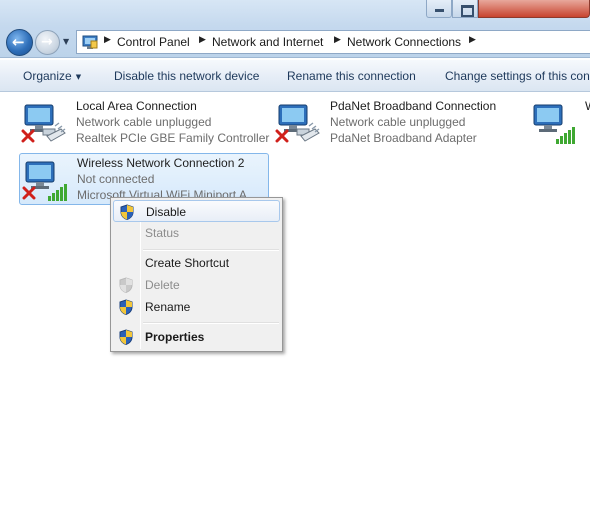 The height and width of the screenshot is (520, 590). I want to click on connection-status: Not connected, so click(116, 179).